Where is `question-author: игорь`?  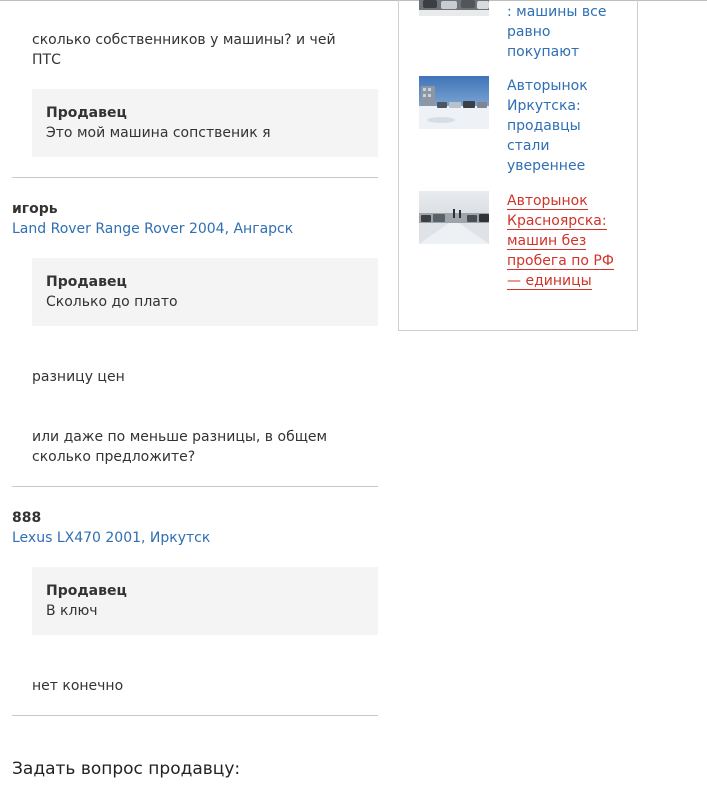 question-author: игорь is located at coordinates (35, 209).